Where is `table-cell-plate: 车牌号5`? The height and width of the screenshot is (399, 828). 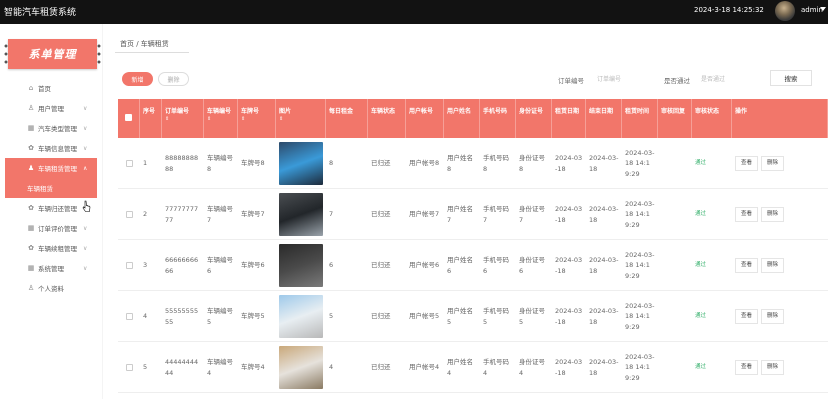
table-cell-plate: 车牌号5 is located at coordinates (253, 316).